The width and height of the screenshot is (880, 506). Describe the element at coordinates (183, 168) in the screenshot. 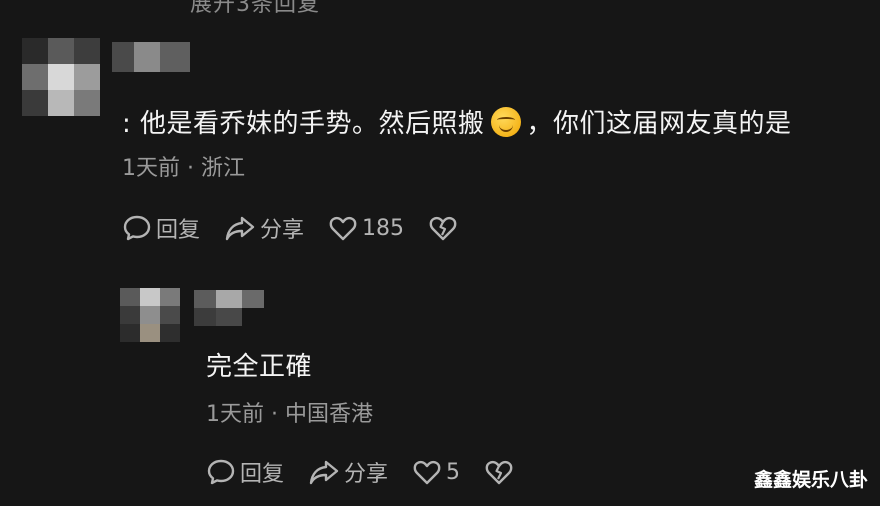

I see `comment-meta: 1天前 · 浙江` at that location.